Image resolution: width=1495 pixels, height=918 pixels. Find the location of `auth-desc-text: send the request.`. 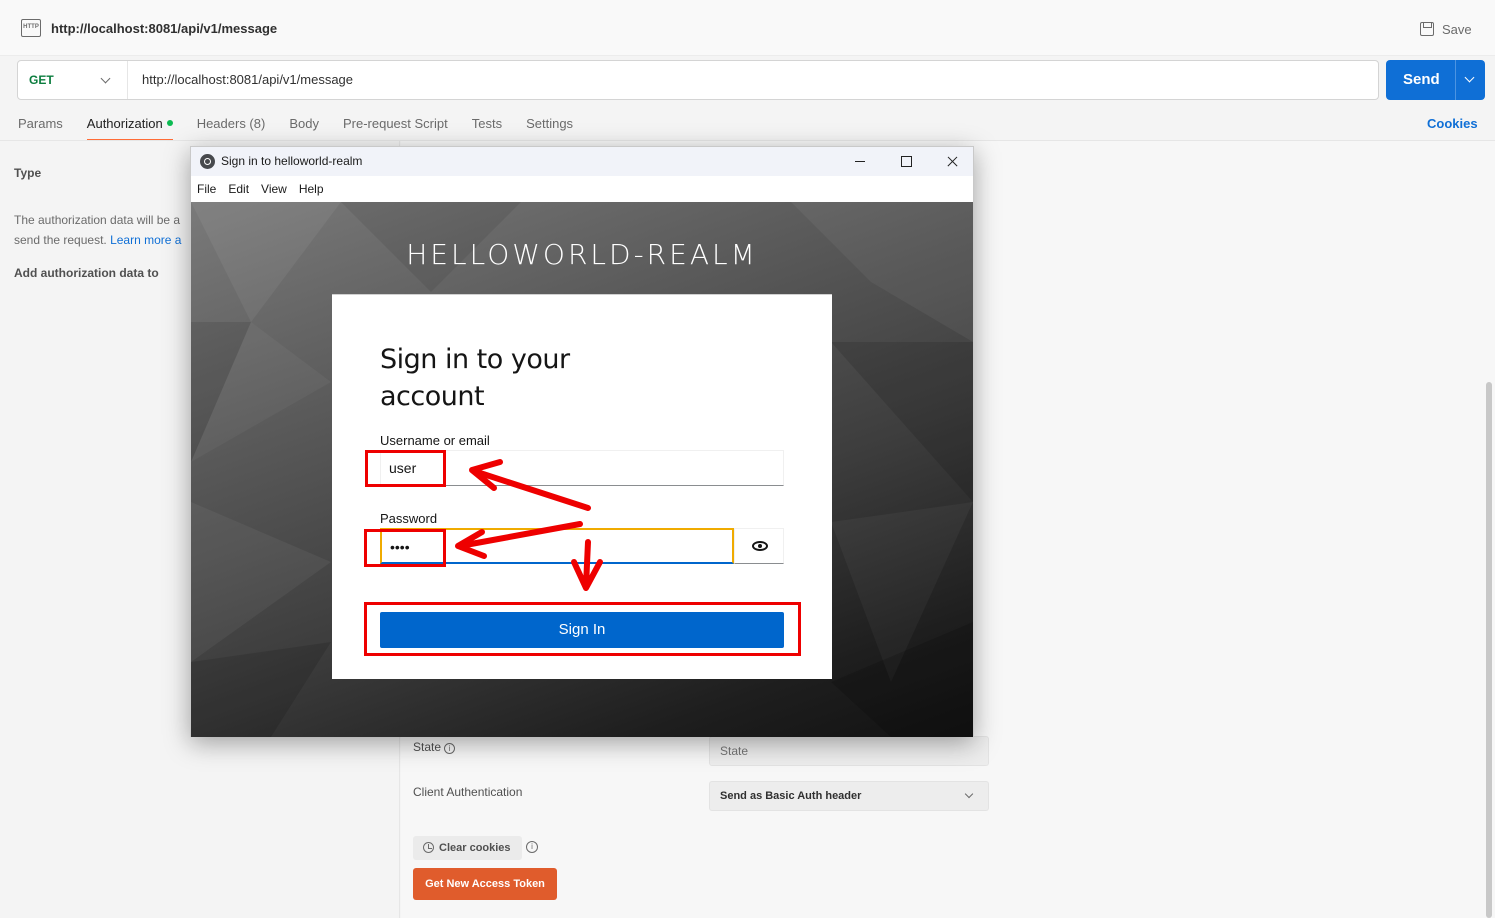

auth-desc-text: send the request. is located at coordinates (60, 240).